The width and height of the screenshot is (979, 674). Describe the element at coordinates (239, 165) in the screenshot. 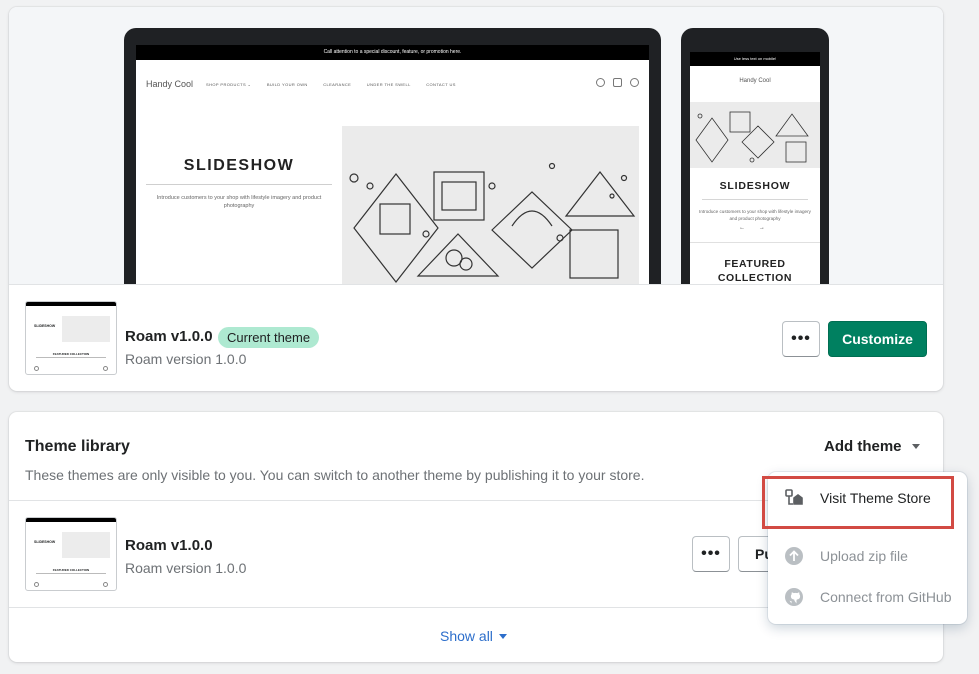

I see `slideshow-title: SLIDESHOW` at that location.